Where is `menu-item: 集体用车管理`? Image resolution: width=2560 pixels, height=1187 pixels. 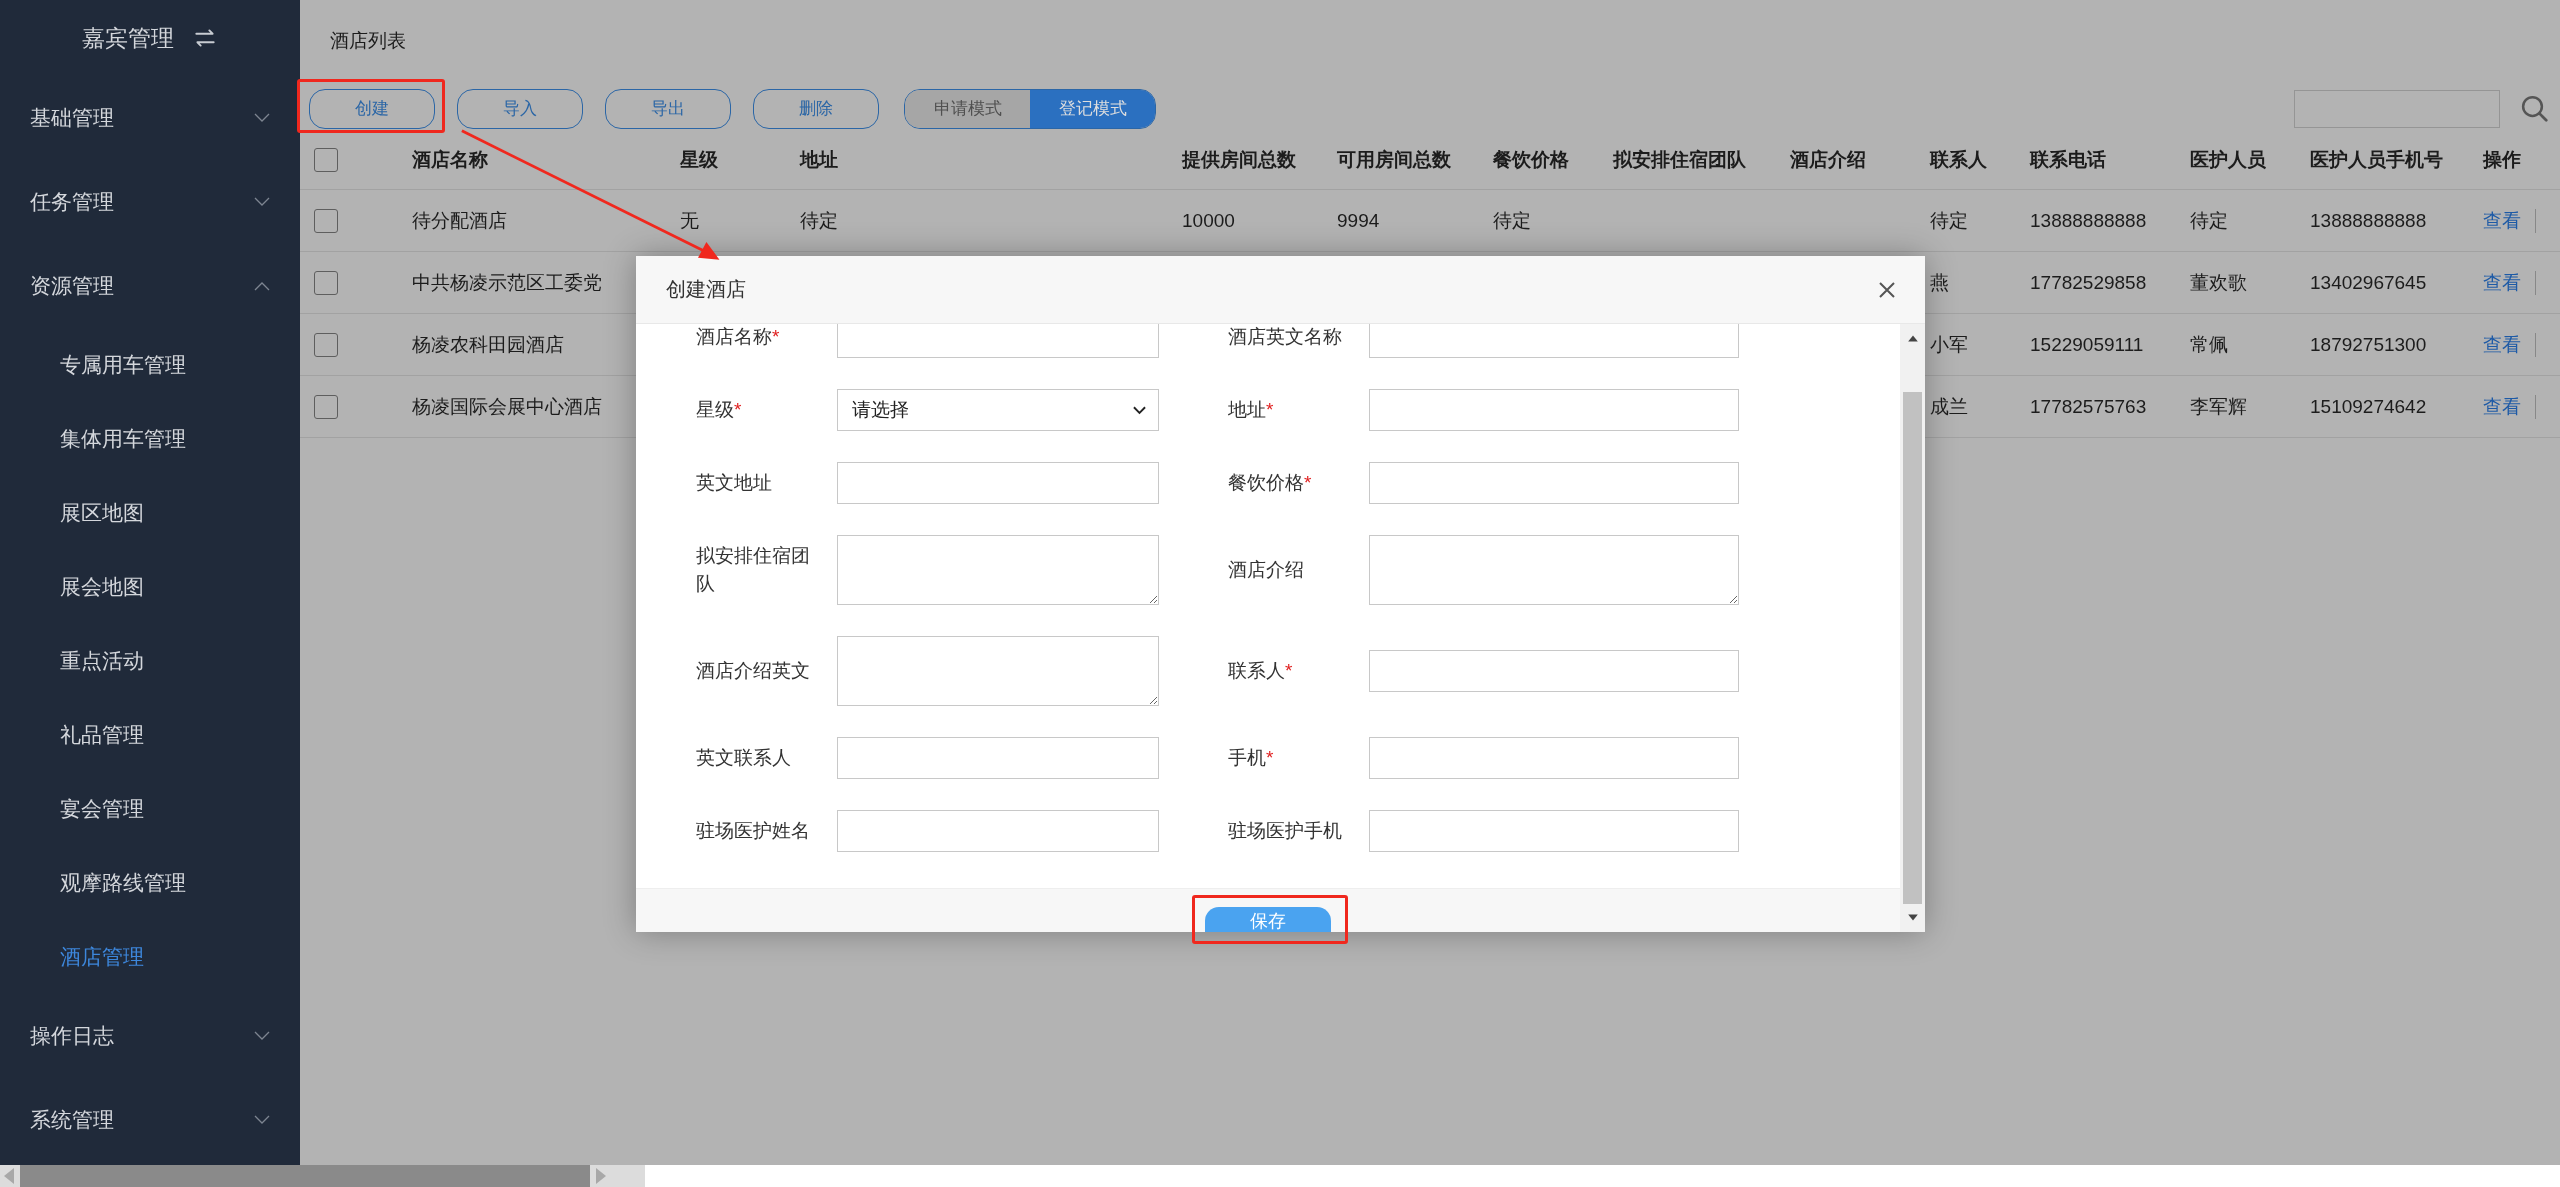
menu-item: 集体用车管理 is located at coordinates (150, 439).